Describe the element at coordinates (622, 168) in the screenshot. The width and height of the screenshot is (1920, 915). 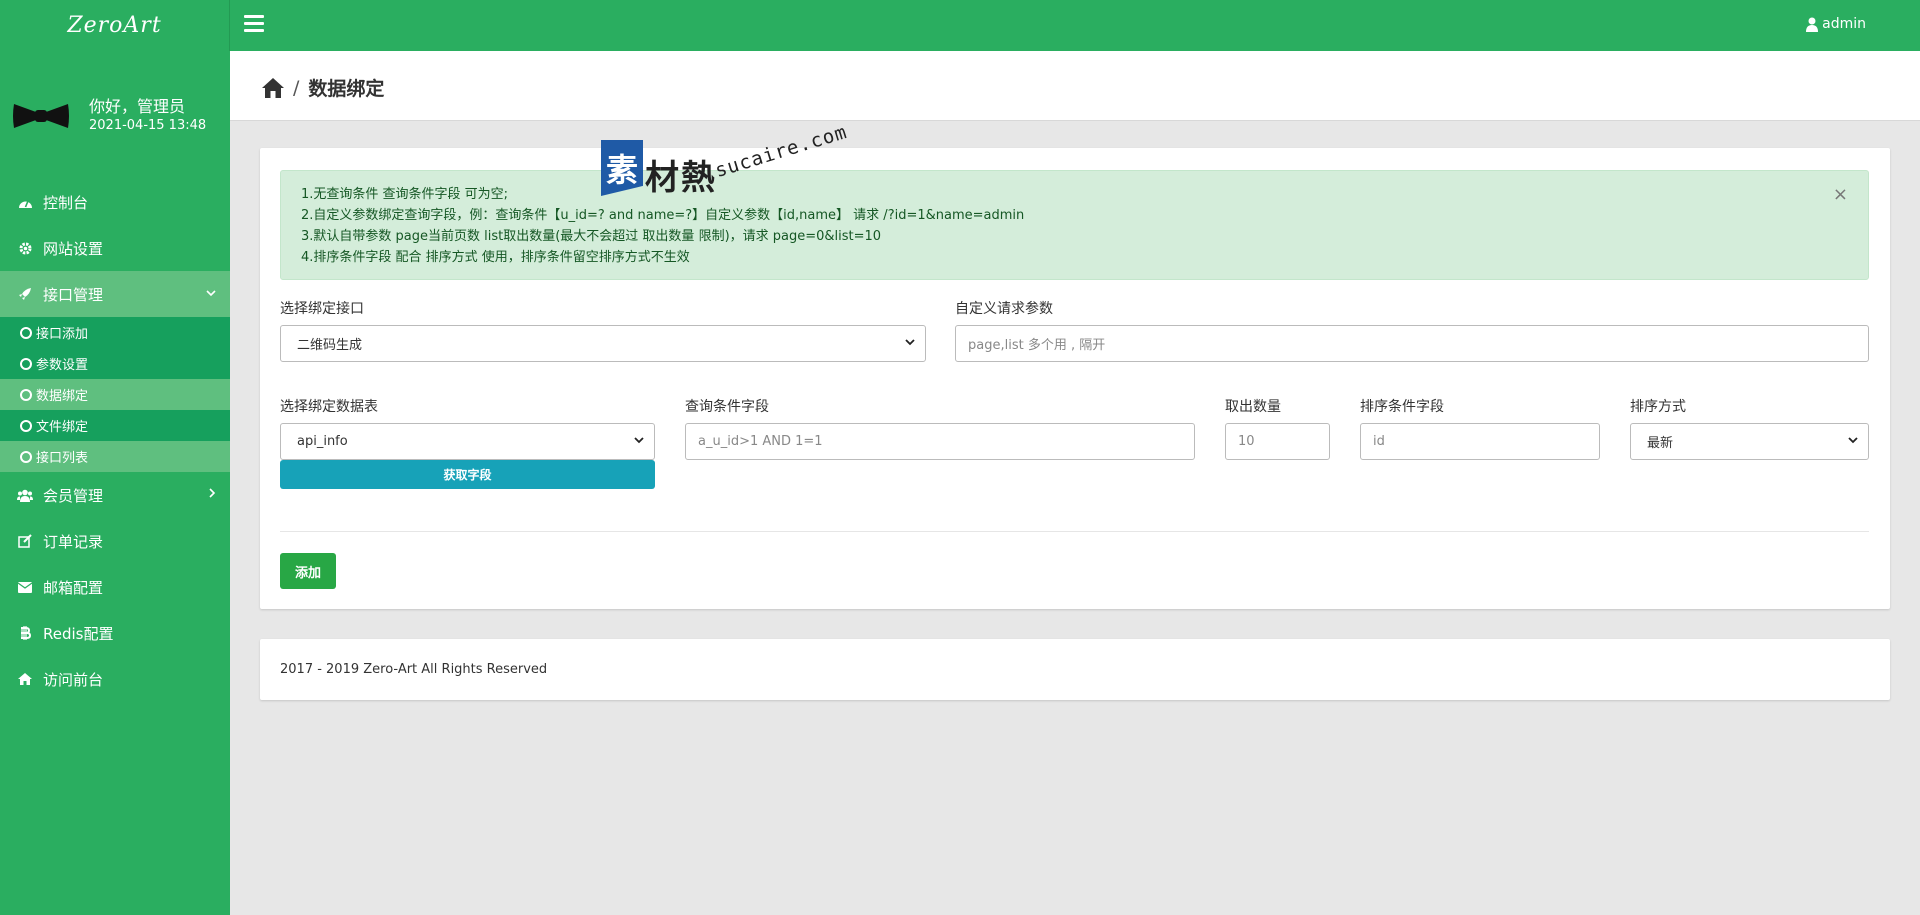
I see `watermark-logo: 素` at that location.